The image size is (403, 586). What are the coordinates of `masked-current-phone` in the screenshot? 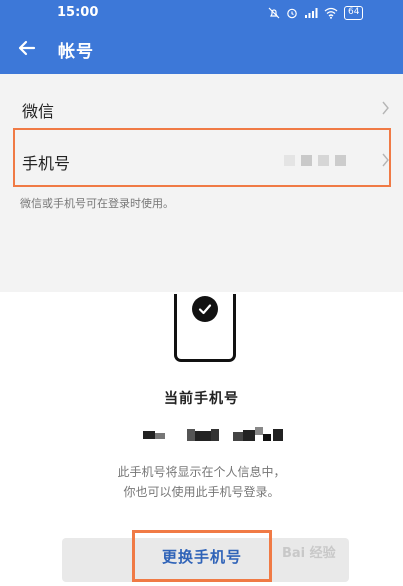 It's located at (213, 434).